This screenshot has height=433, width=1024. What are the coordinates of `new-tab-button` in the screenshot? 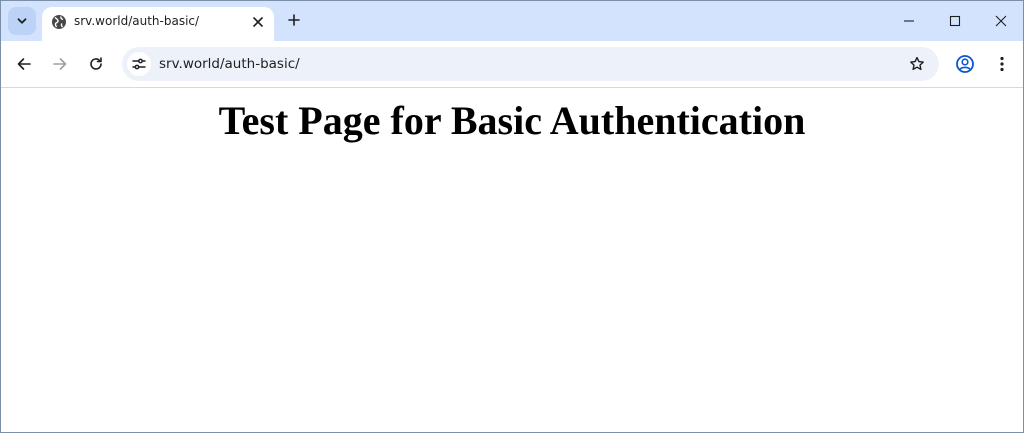 It's located at (294, 20).